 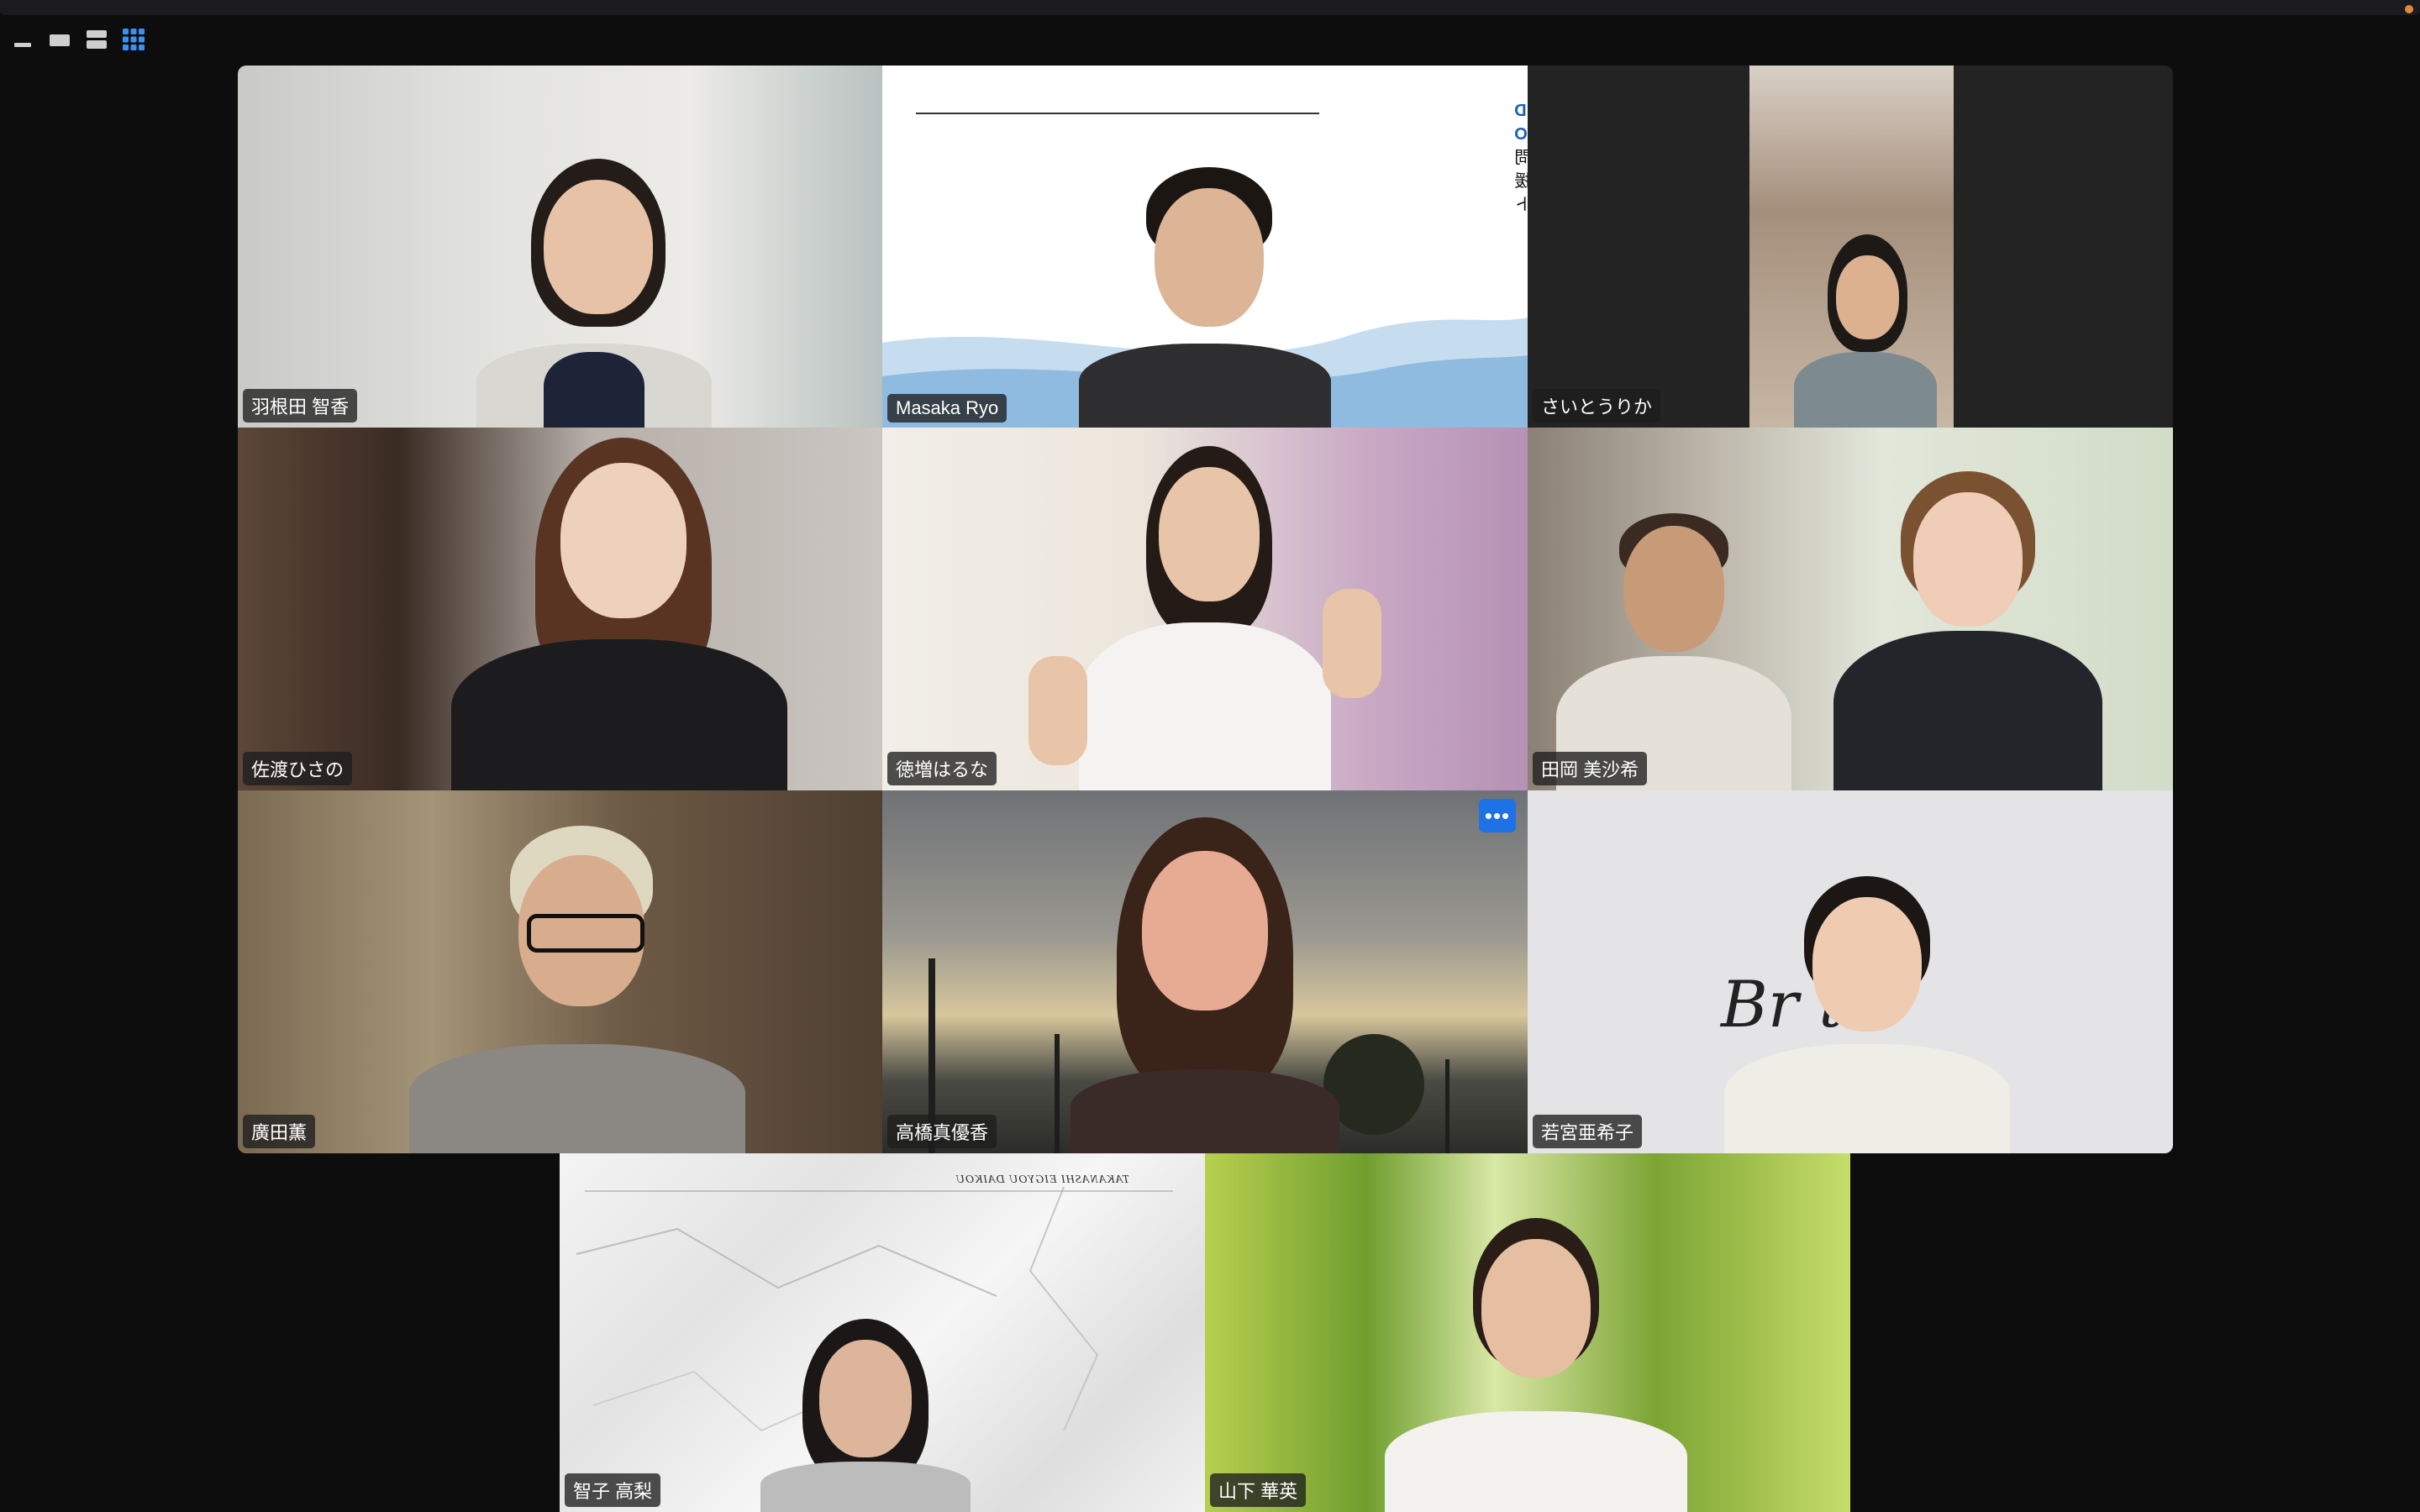 What do you see at coordinates (1117, 113) in the screenshot?
I see `slide-divider` at bounding box center [1117, 113].